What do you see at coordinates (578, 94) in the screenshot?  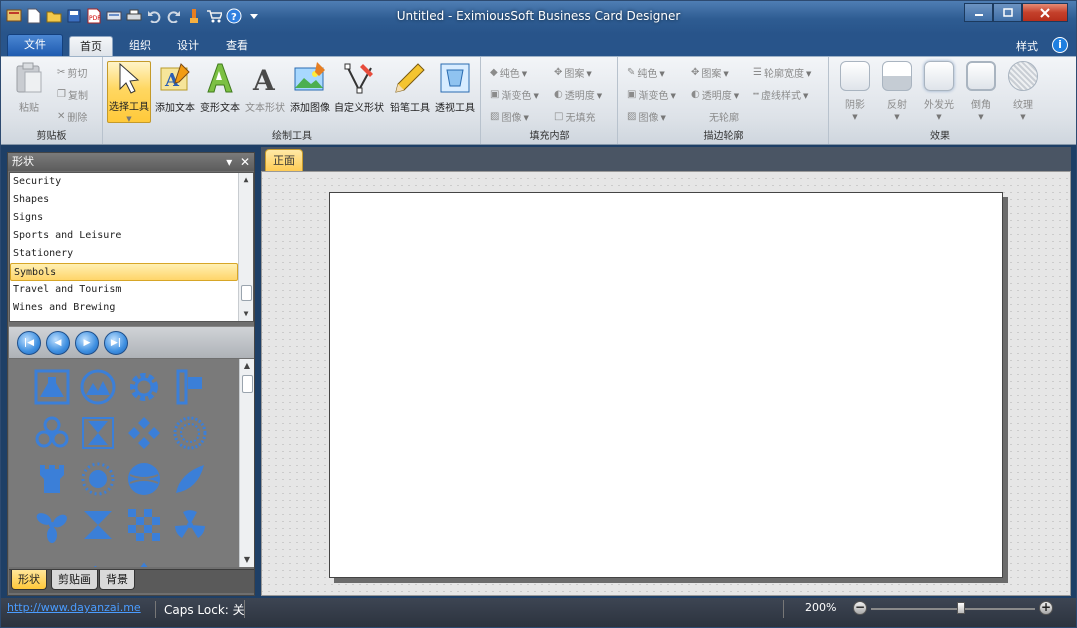 I see `fill-transparency-button: ◐ 透明度 ▼` at bounding box center [578, 94].